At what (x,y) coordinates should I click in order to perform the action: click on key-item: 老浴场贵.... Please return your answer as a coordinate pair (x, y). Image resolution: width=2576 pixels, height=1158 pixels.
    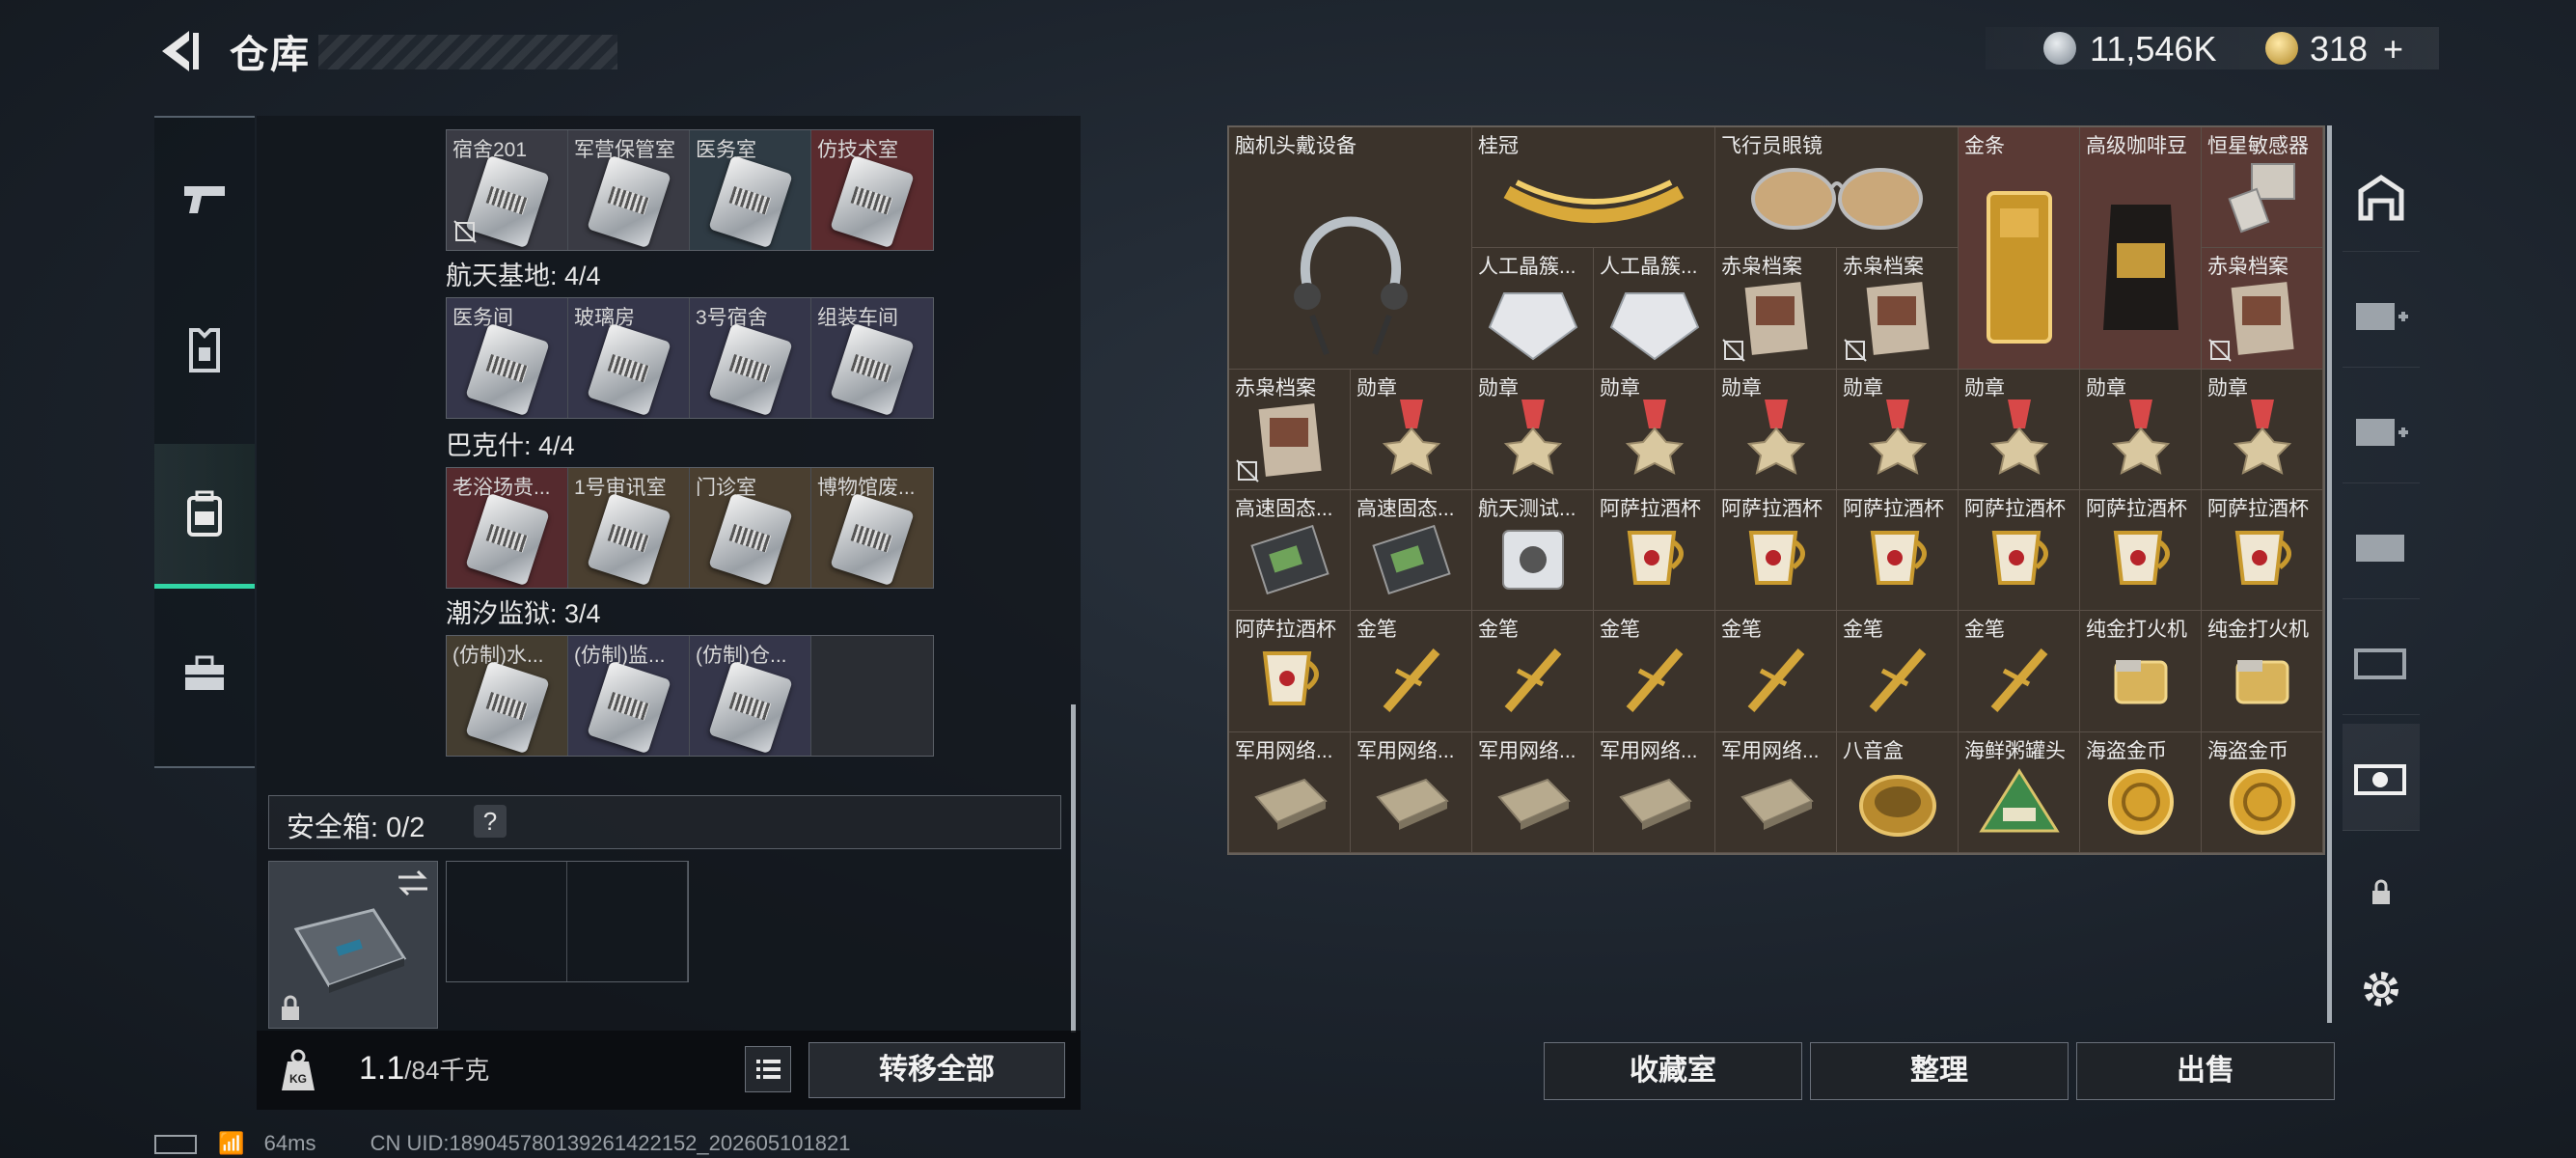
    Looking at the image, I should click on (508, 528).